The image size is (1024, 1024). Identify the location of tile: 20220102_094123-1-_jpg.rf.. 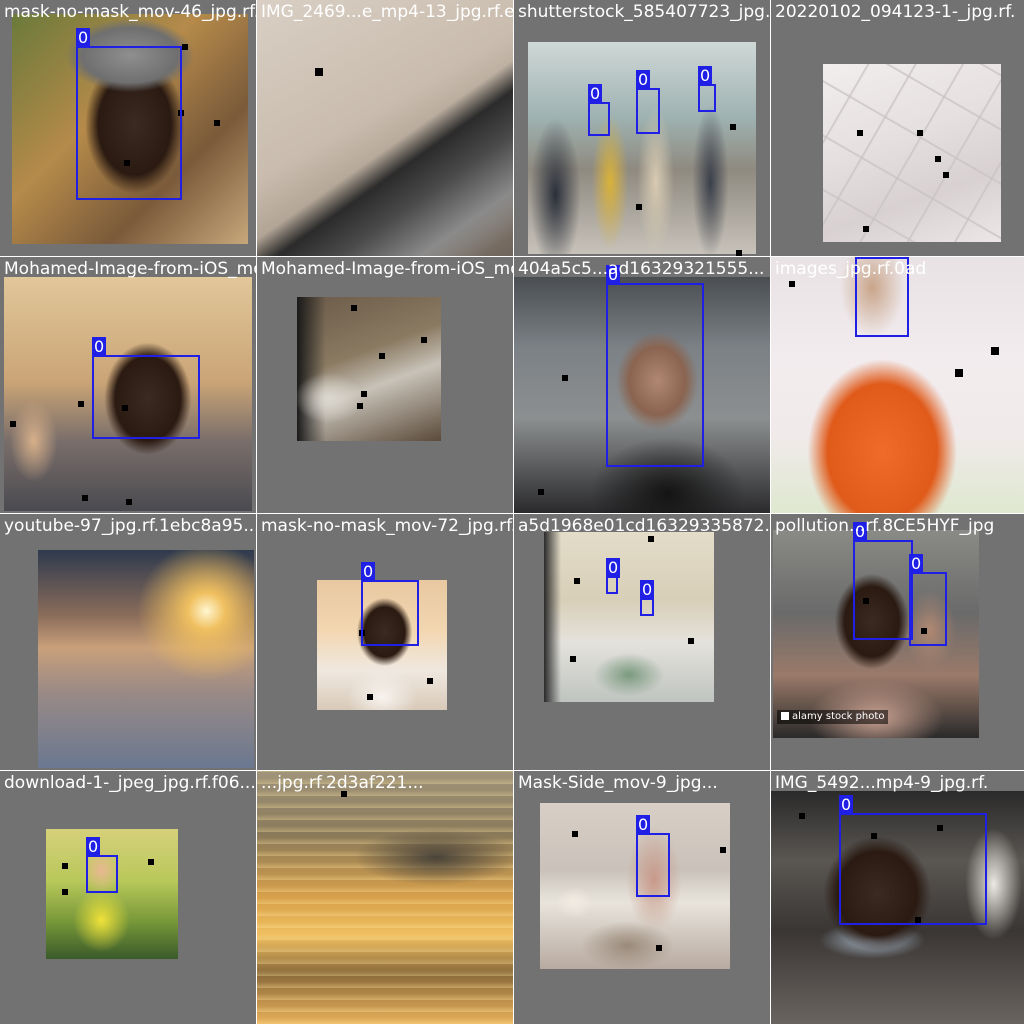
(897, 128).